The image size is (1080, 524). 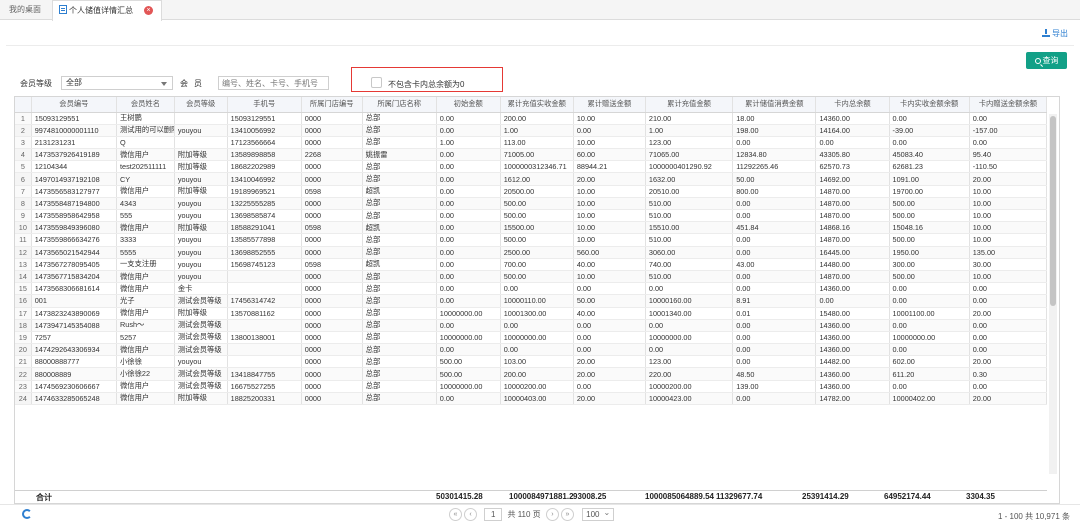 I want to click on query-button: 查询, so click(x=1046, y=60).